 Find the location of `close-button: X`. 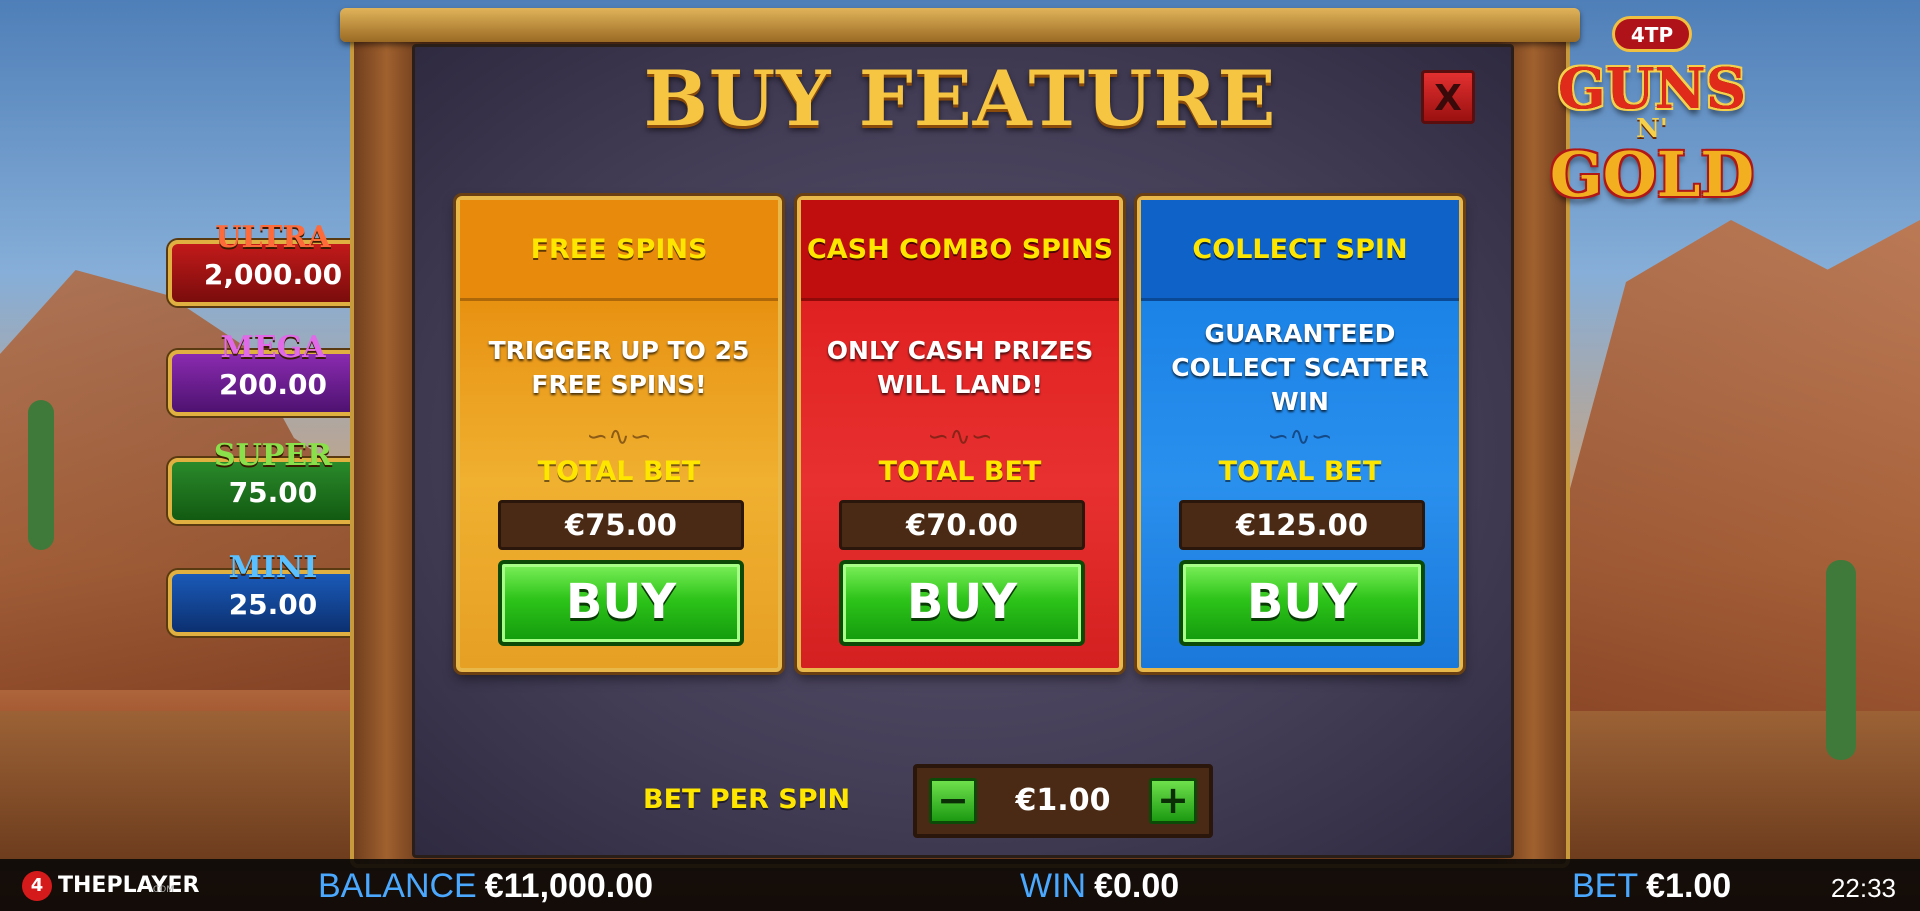

close-button: X is located at coordinates (1448, 97).